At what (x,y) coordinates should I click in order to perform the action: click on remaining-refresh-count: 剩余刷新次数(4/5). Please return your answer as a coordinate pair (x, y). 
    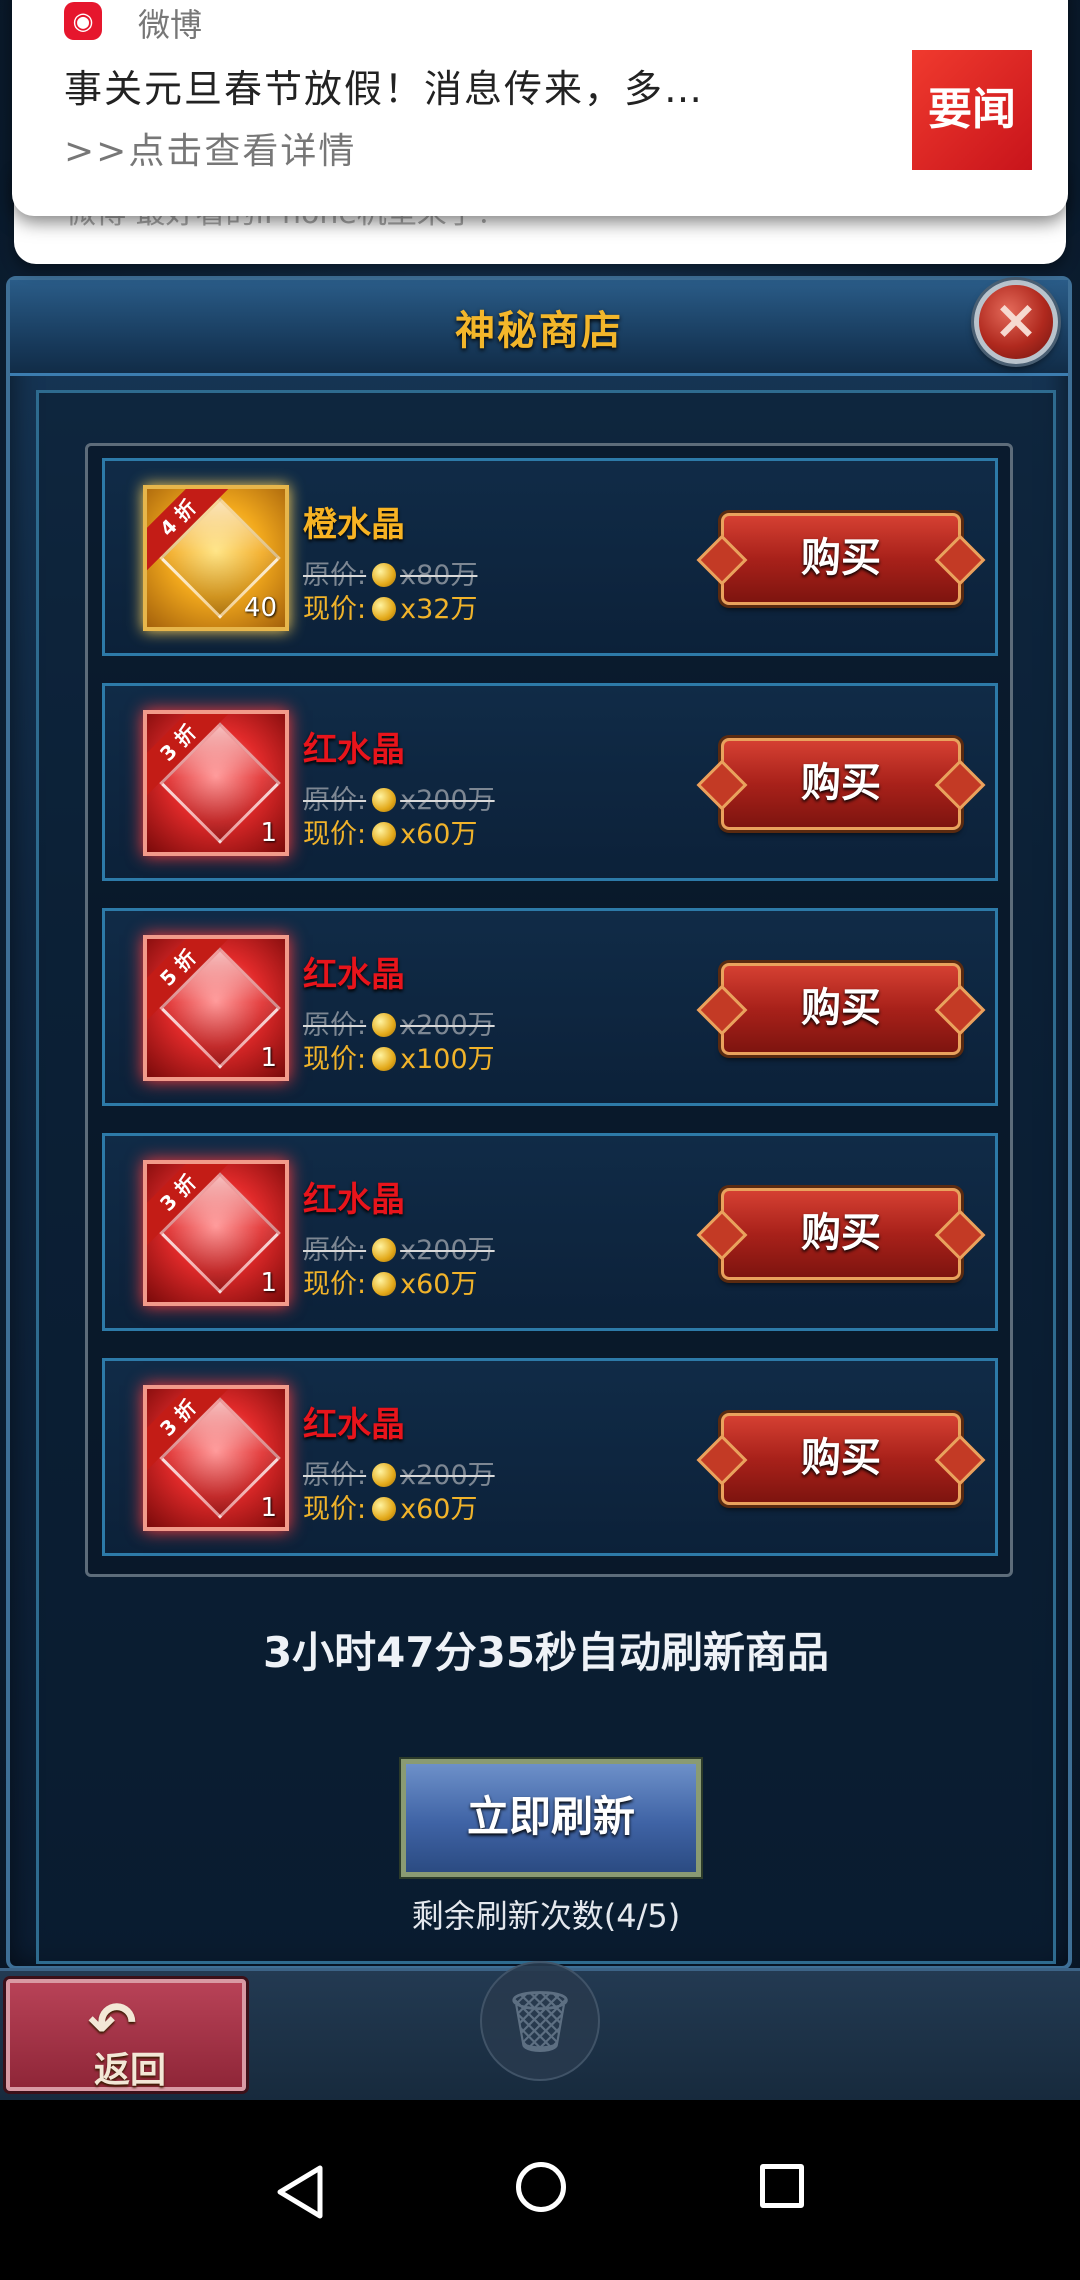
    Looking at the image, I should click on (546, 1916).